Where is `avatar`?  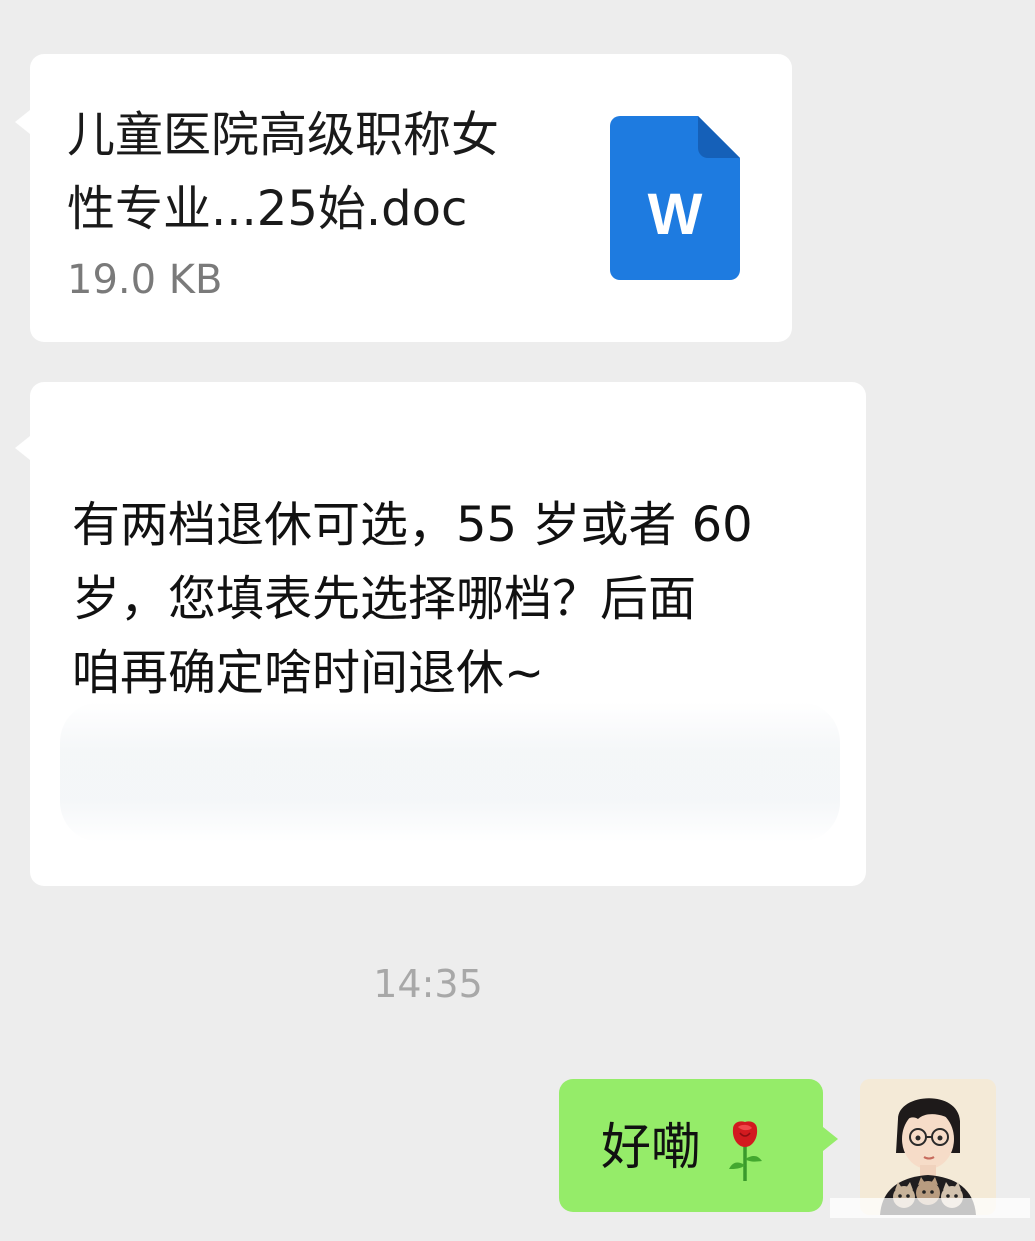 avatar is located at coordinates (928, 1147).